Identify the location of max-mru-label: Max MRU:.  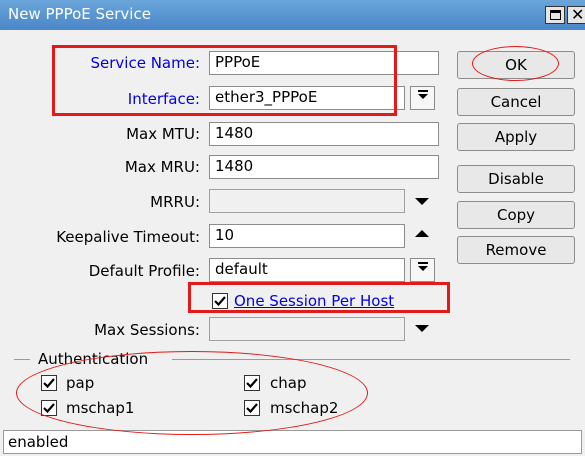
(162, 167).